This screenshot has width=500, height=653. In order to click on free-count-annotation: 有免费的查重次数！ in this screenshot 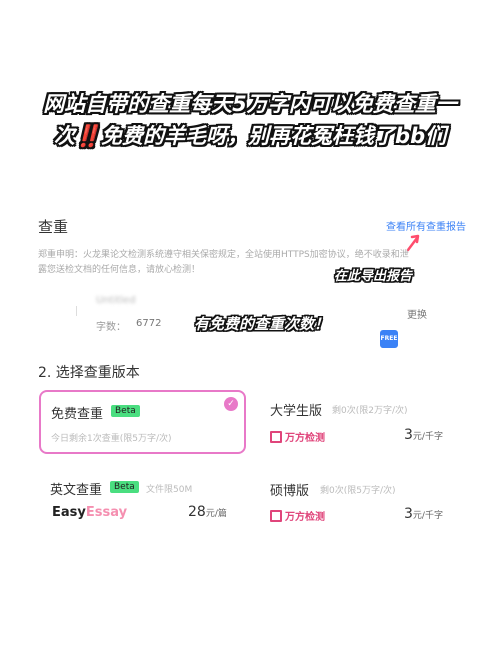, I will do `click(262, 324)`.